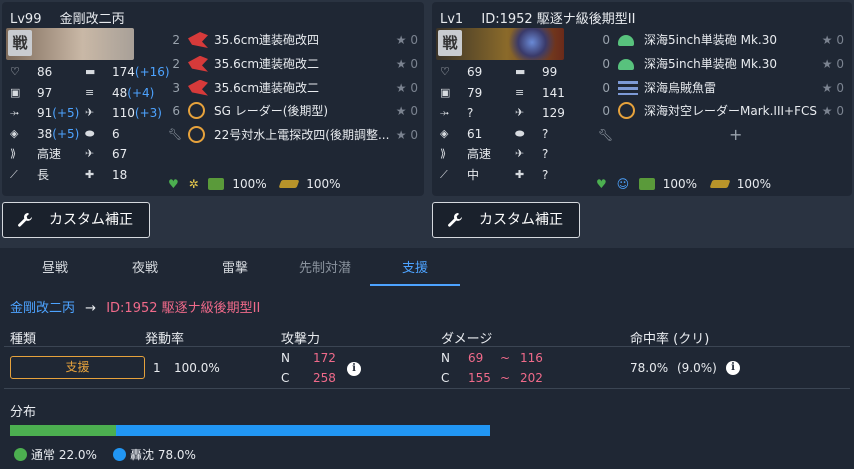 The height and width of the screenshot is (469, 854). I want to click on custom-modifier-button-defender: カスタム補正, so click(506, 220).